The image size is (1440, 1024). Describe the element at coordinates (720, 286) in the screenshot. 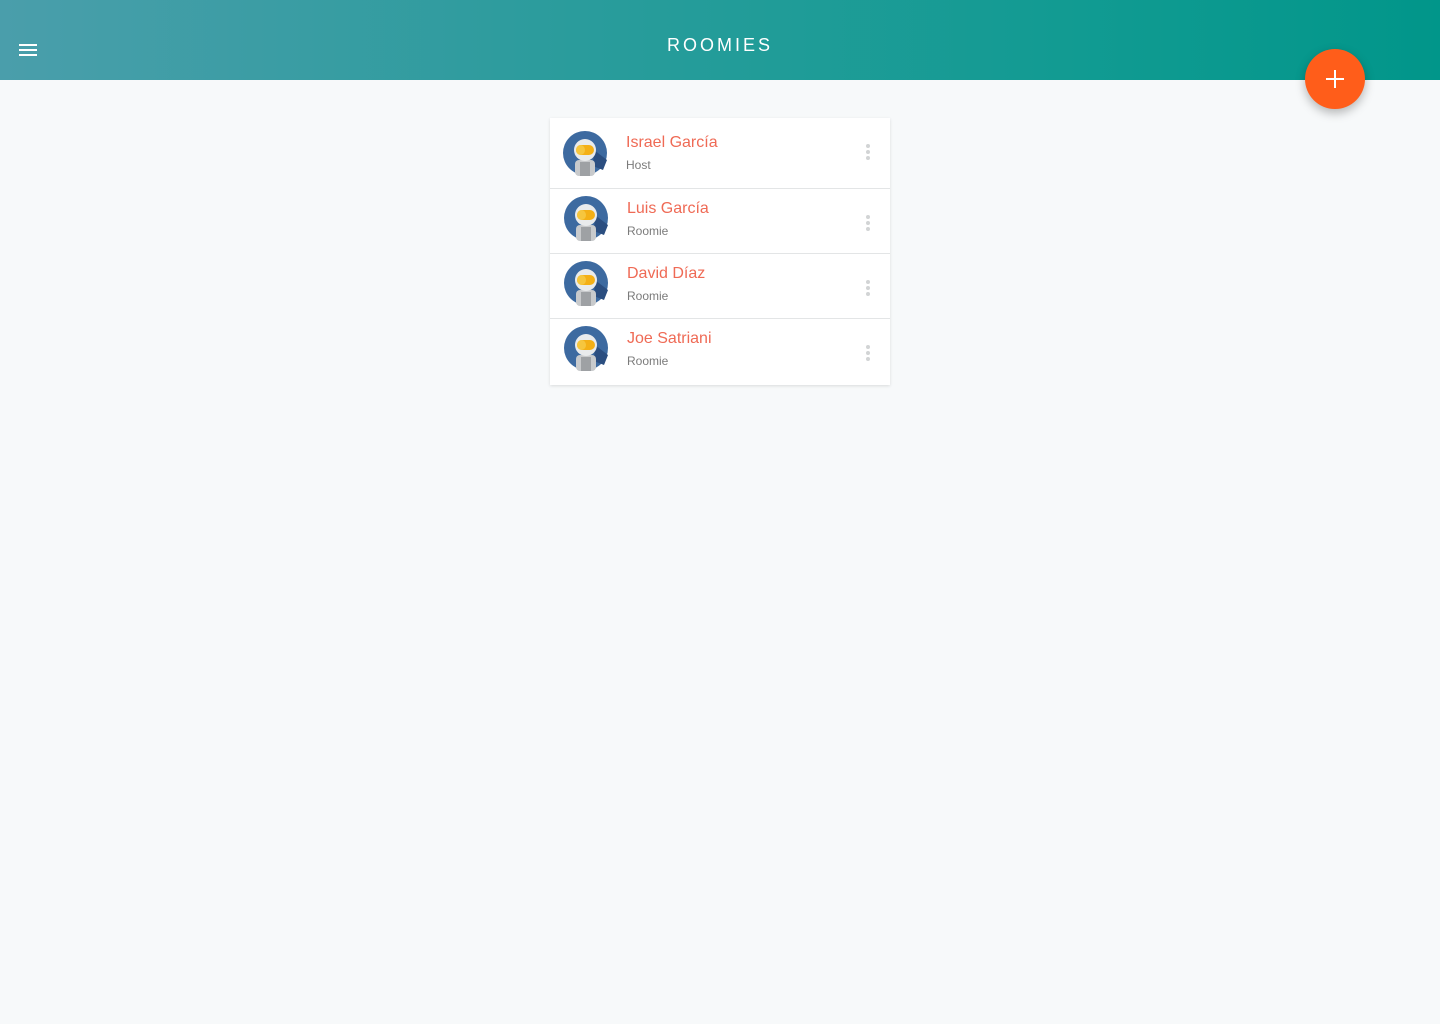

I see `list-item: David Díaz Roomie` at that location.